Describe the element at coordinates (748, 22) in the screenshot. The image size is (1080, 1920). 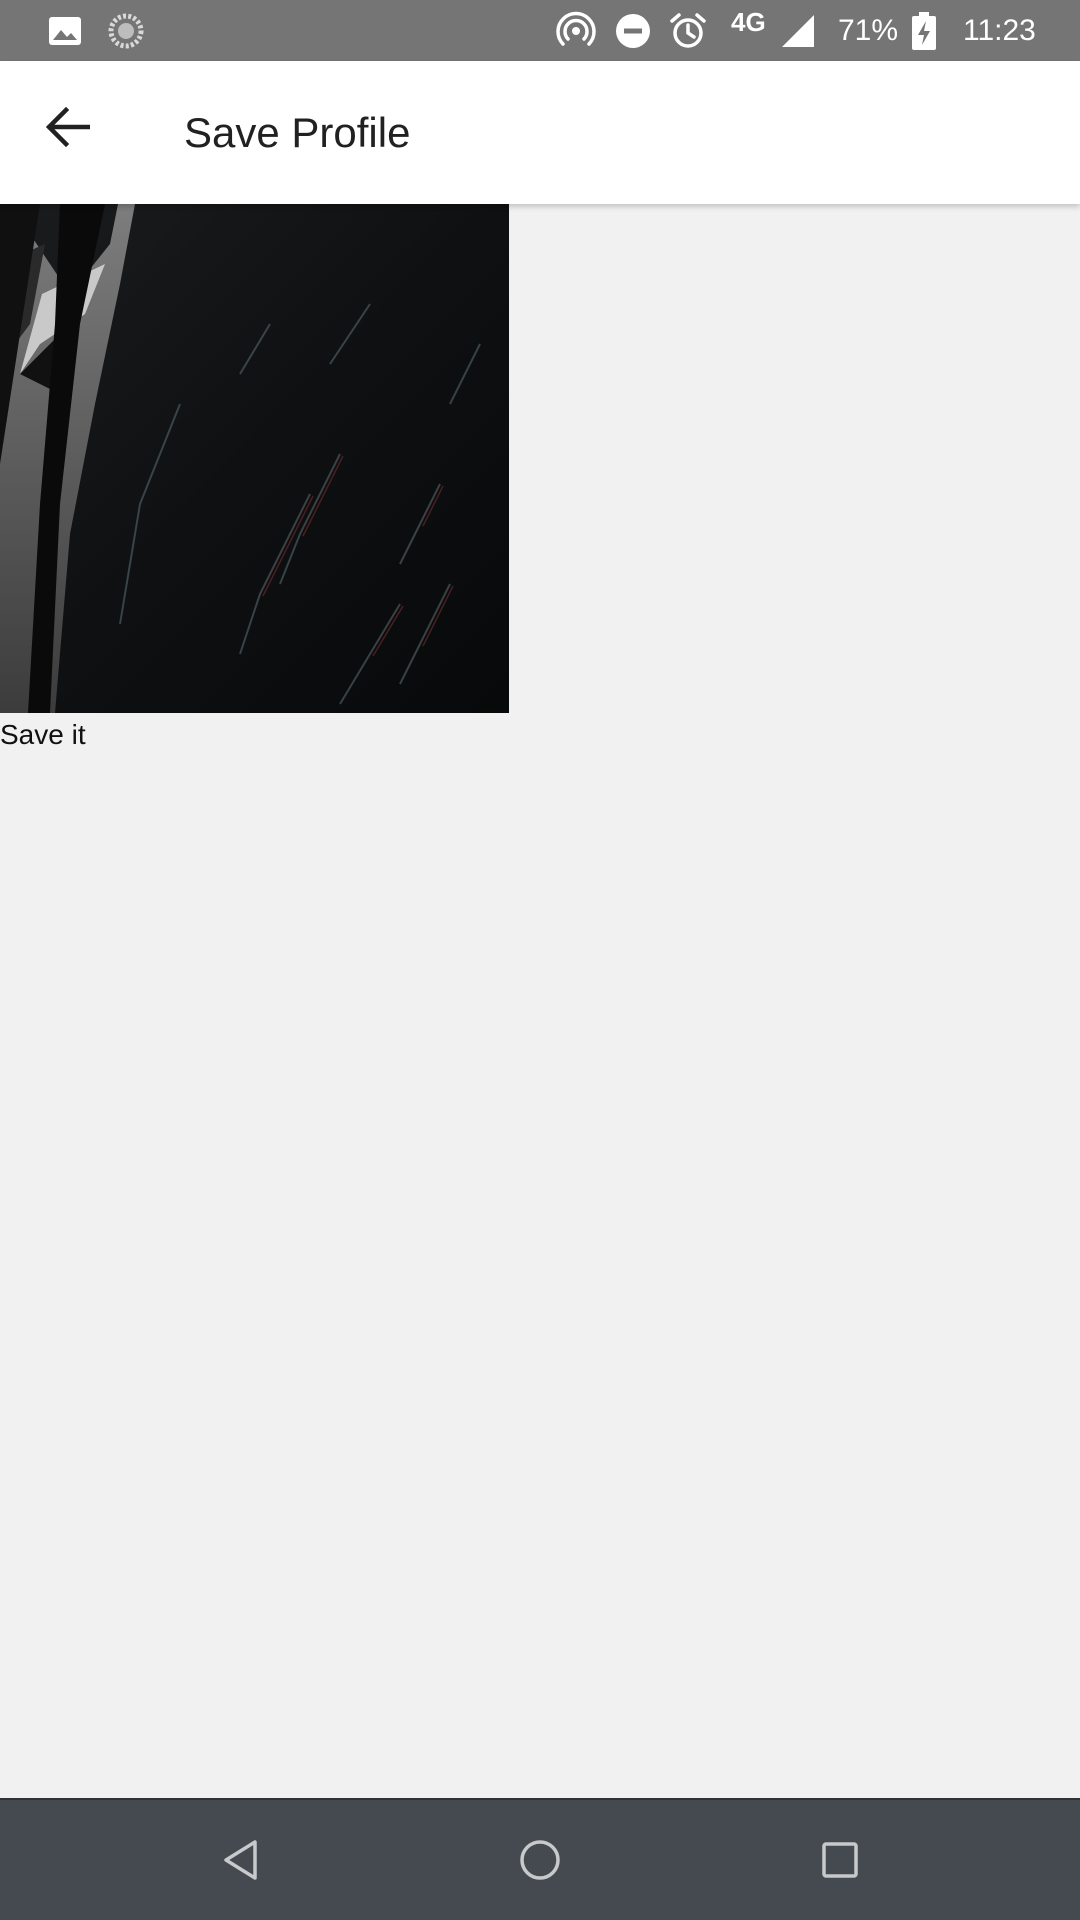
I see `network-type-label: 4G` at that location.